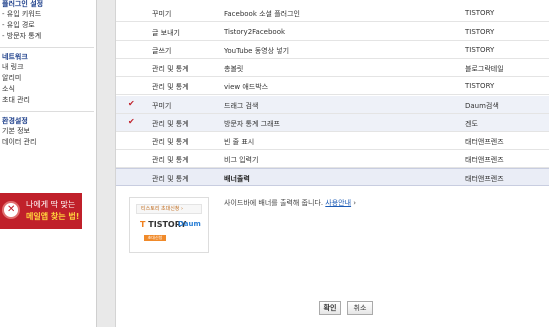 The image size is (549, 327). I want to click on sidebar-item-keywords: - 유입 키워드, so click(49, 14).